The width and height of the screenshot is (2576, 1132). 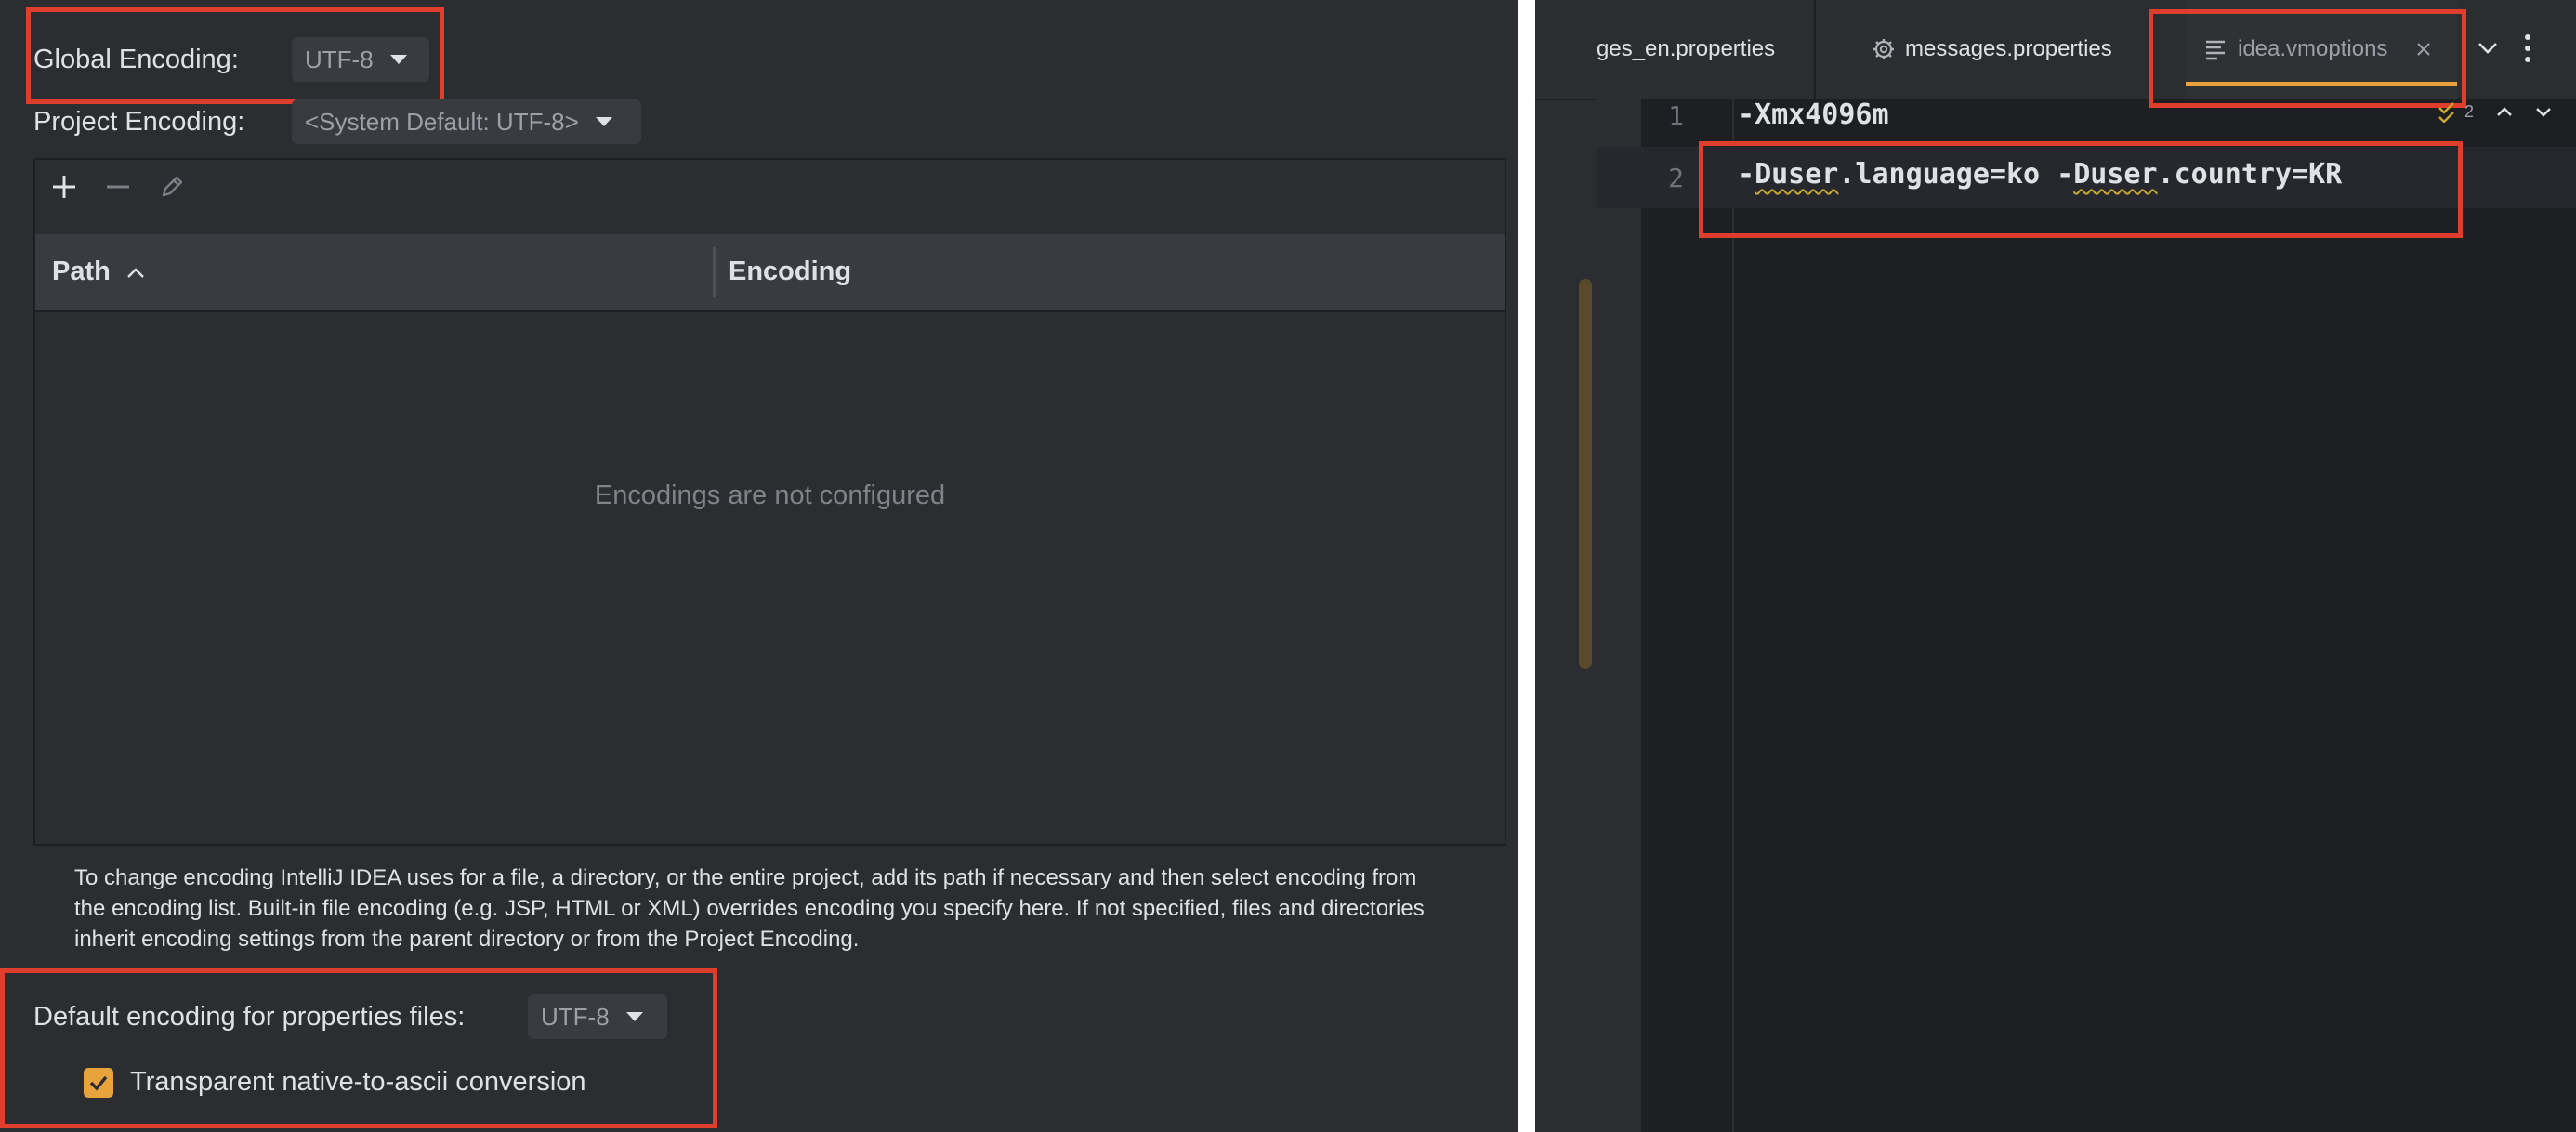 What do you see at coordinates (1815, 50) in the screenshot?
I see `tab-divider` at bounding box center [1815, 50].